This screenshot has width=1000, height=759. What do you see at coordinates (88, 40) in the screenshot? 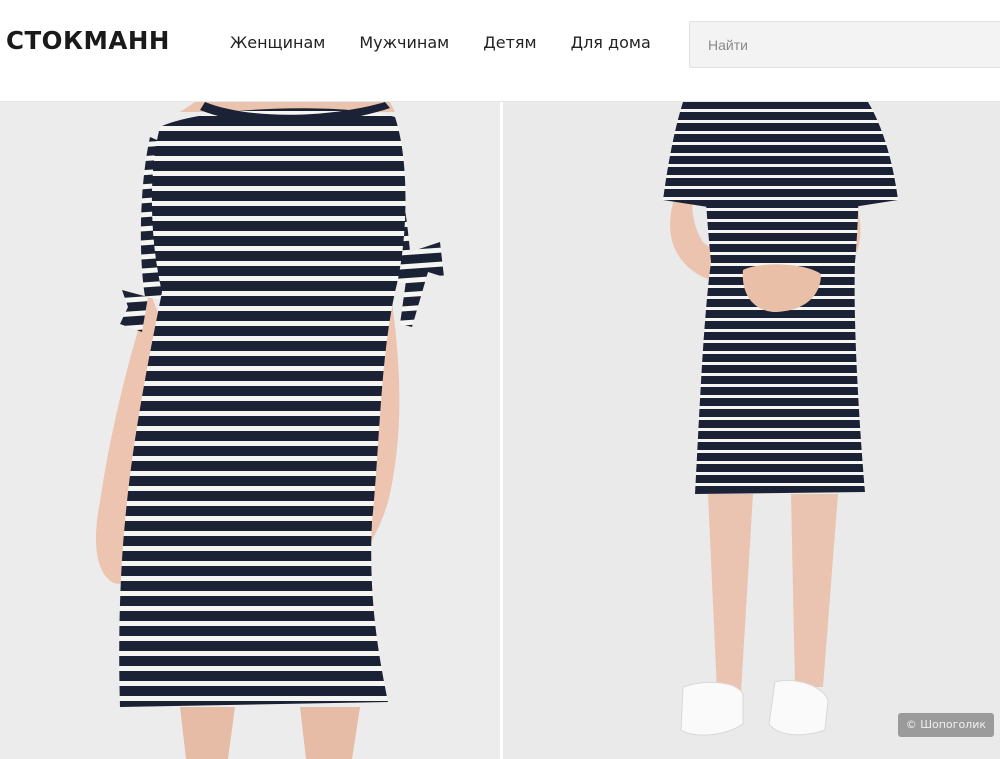
I see `logo: СТОКМАНН` at bounding box center [88, 40].